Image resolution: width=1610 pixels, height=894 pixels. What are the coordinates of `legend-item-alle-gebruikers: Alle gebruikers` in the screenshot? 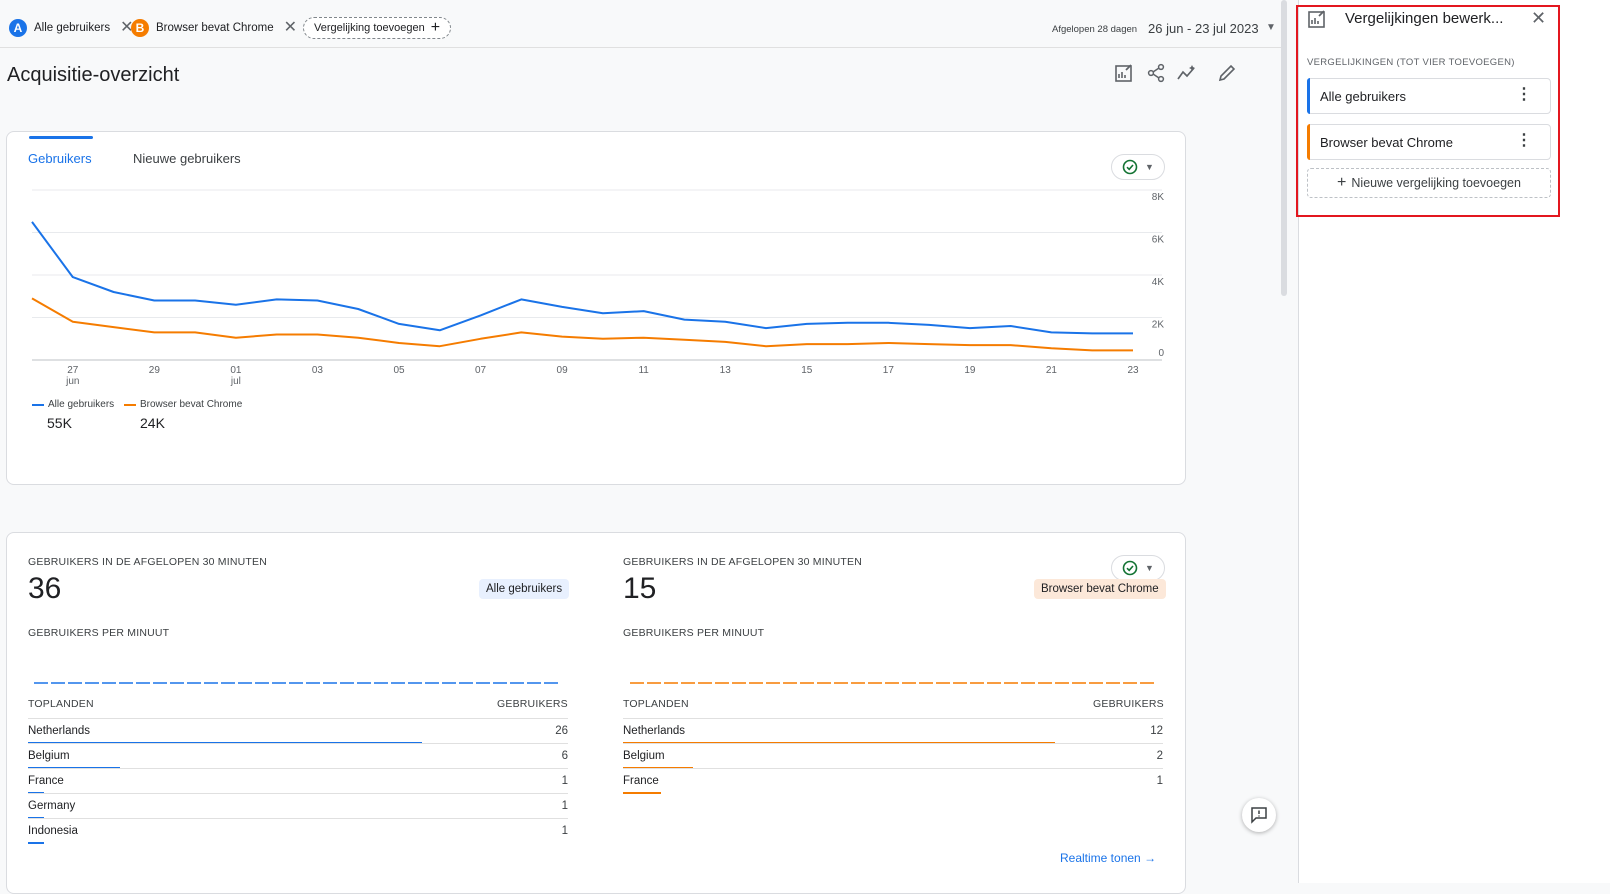 It's located at (73, 404).